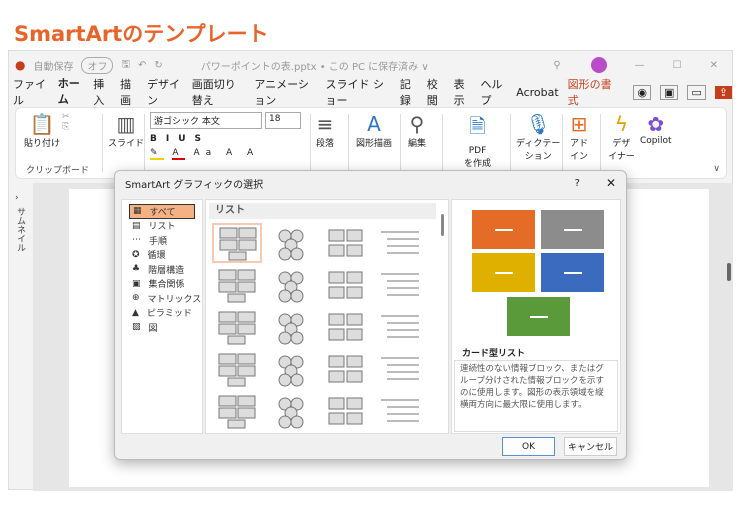  Describe the element at coordinates (723, 92) in the screenshot. I see `share-button: ⇪` at that location.